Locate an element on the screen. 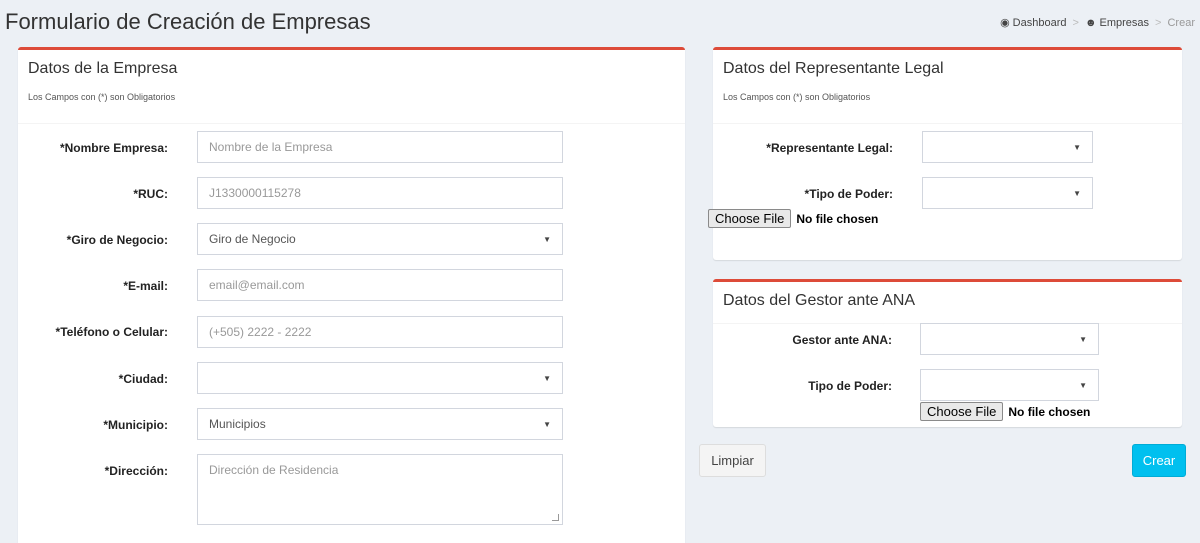 This screenshot has height=543, width=1200. email-label: *E-mail: is located at coordinates (145, 286).